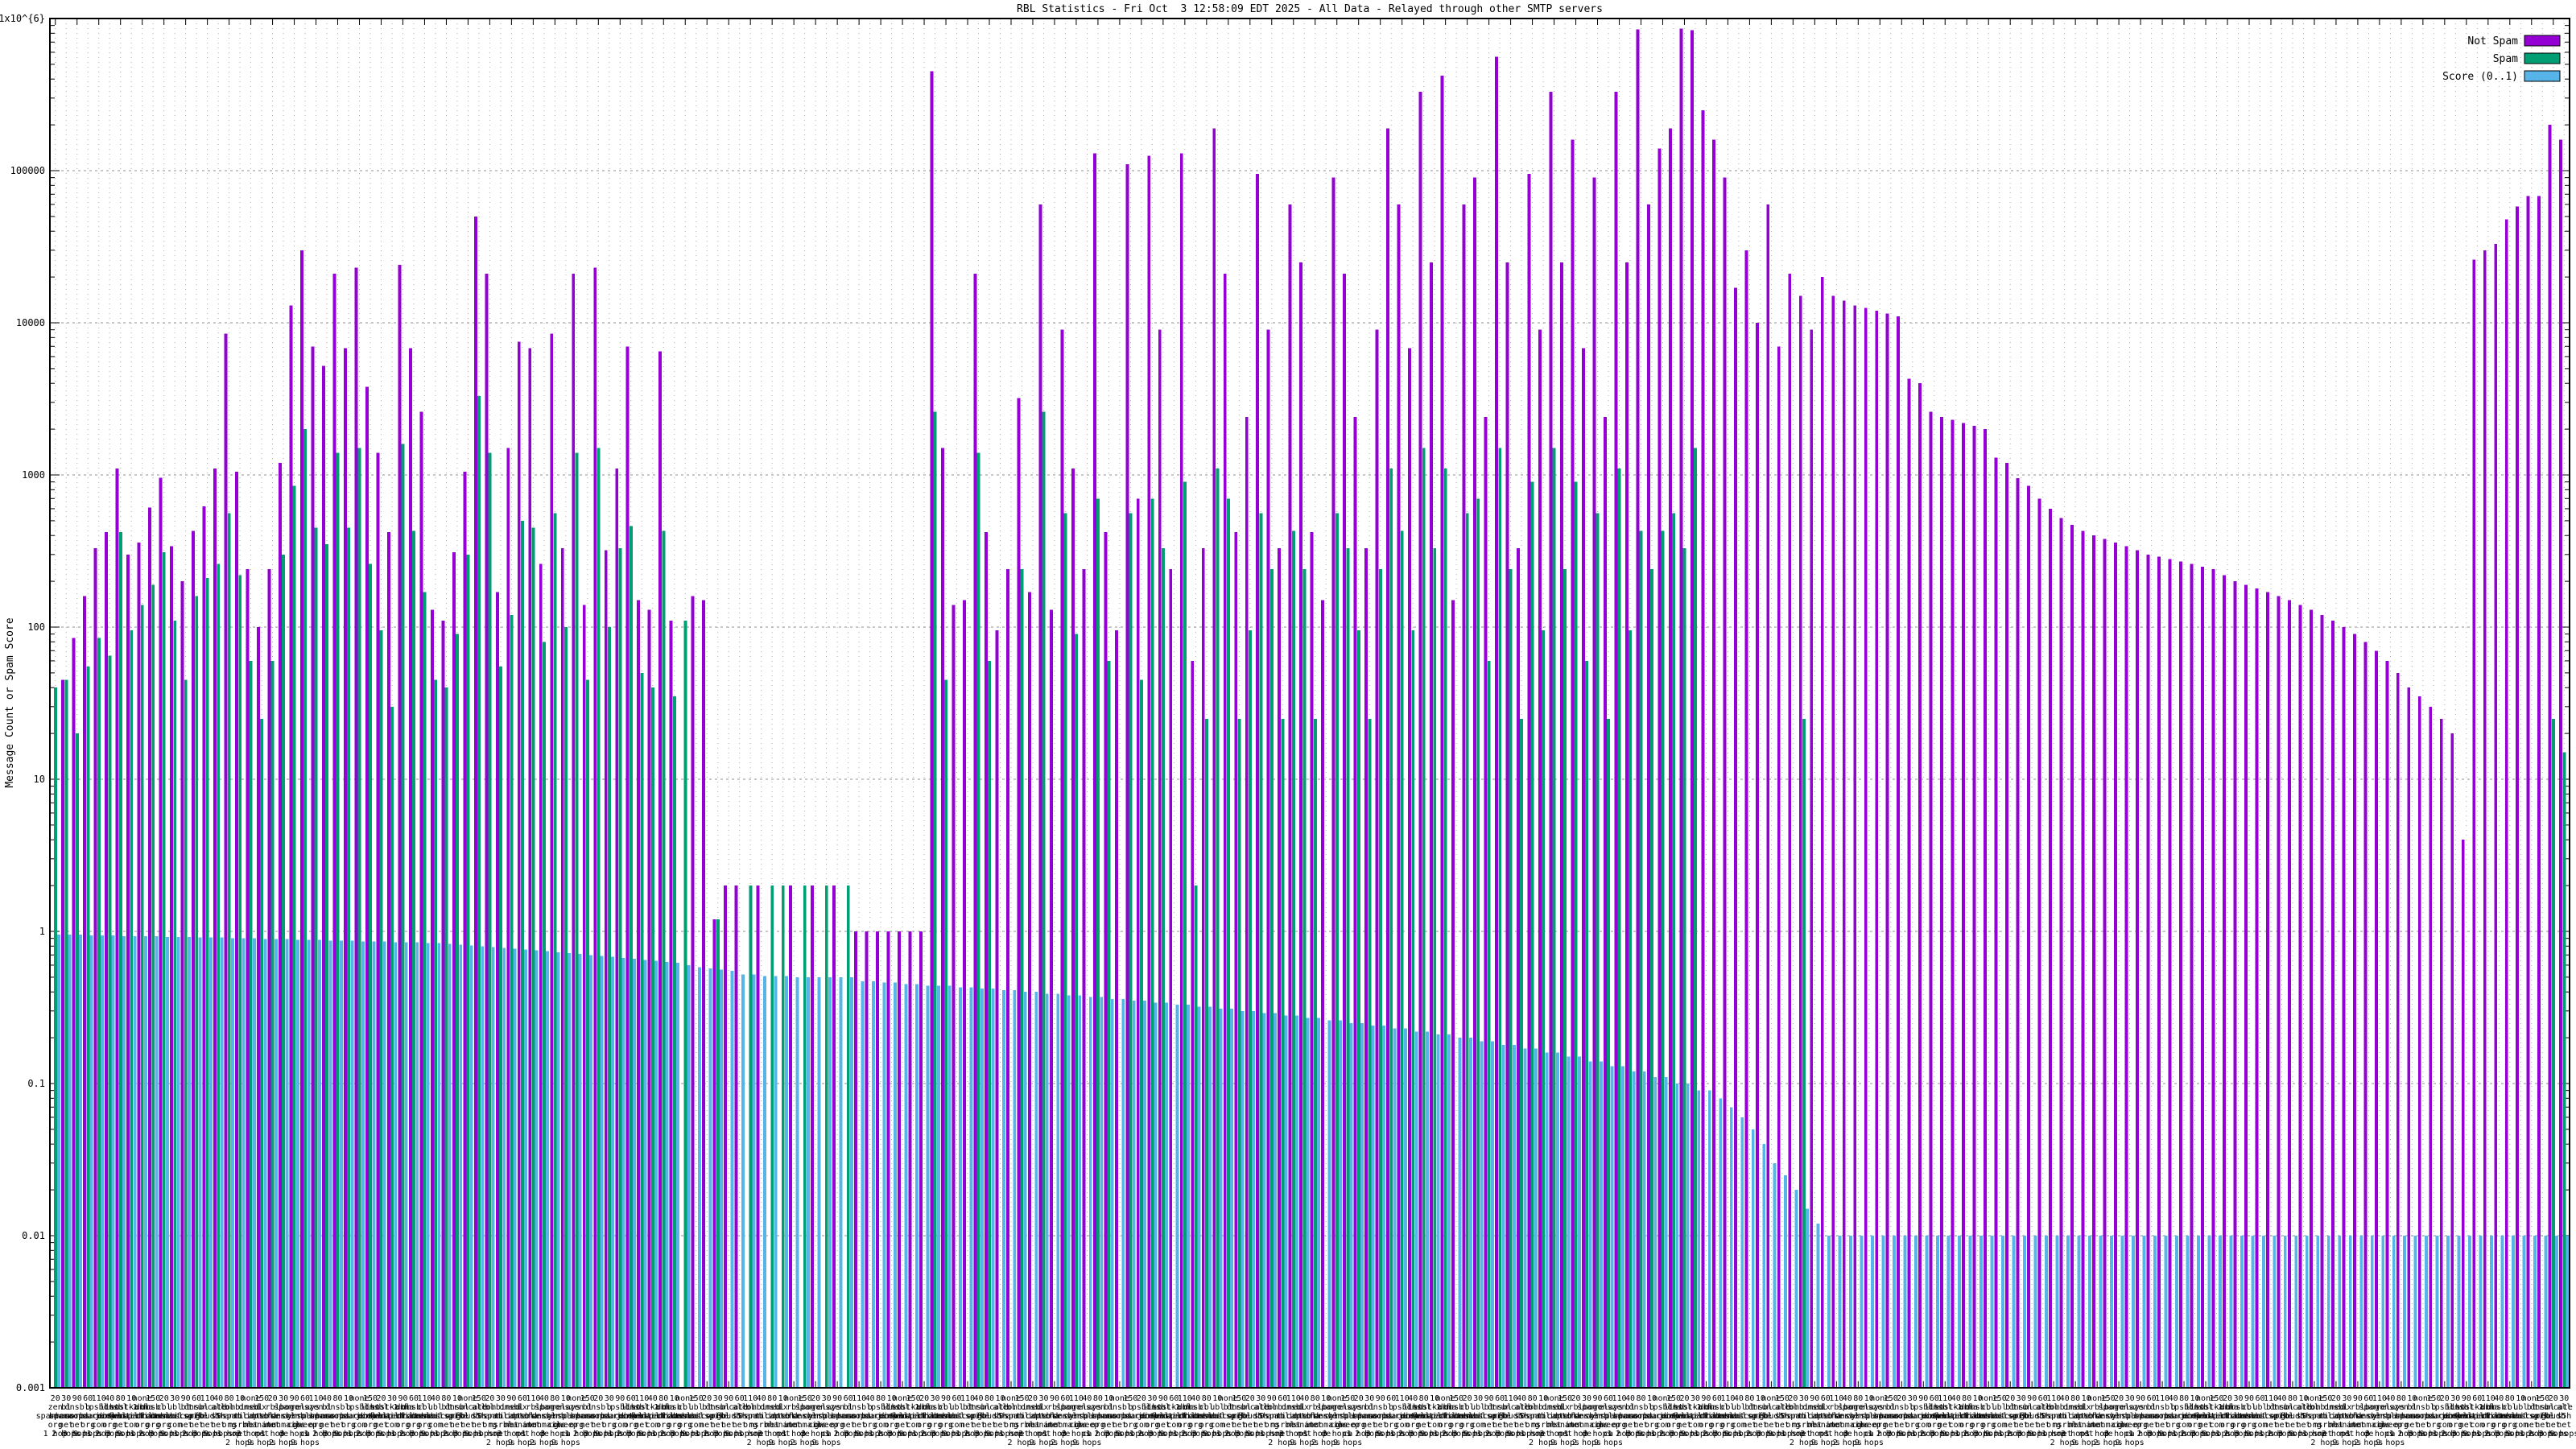 This screenshot has height=1449, width=2576. What do you see at coordinates (33, 475) in the screenshot?
I see `y-tick-label: 1000` at bounding box center [33, 475].